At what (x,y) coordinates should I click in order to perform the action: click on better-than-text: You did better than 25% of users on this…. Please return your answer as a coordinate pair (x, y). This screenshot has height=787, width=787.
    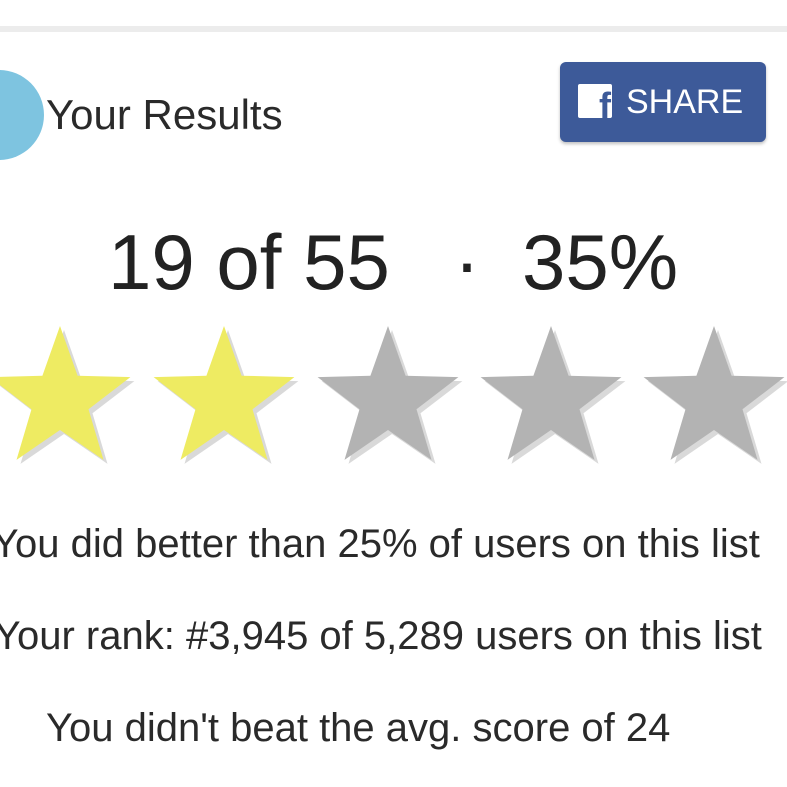
    Looking at the image, I should click on (380, 544).